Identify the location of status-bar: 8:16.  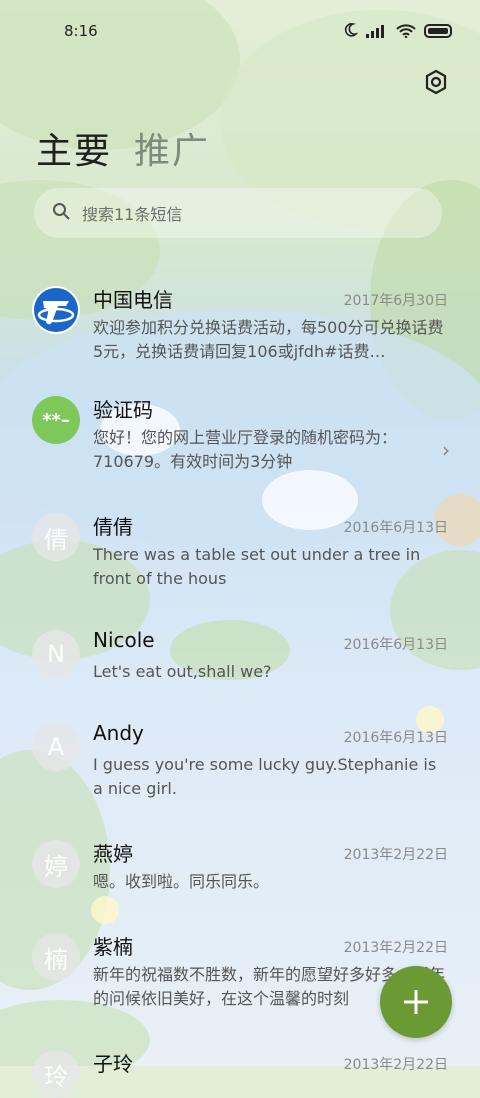
(240, 31).